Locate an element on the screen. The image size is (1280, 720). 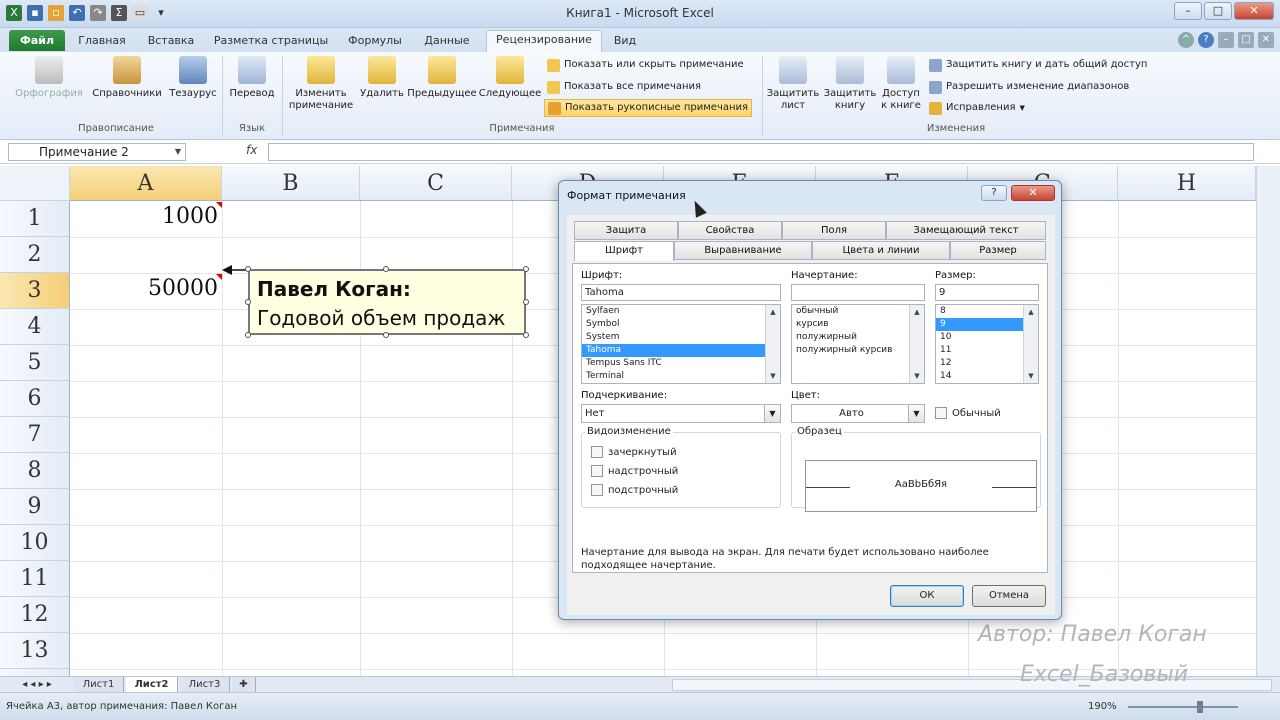
doc-minimize-icon: – is located at coordinates (1226, 40).